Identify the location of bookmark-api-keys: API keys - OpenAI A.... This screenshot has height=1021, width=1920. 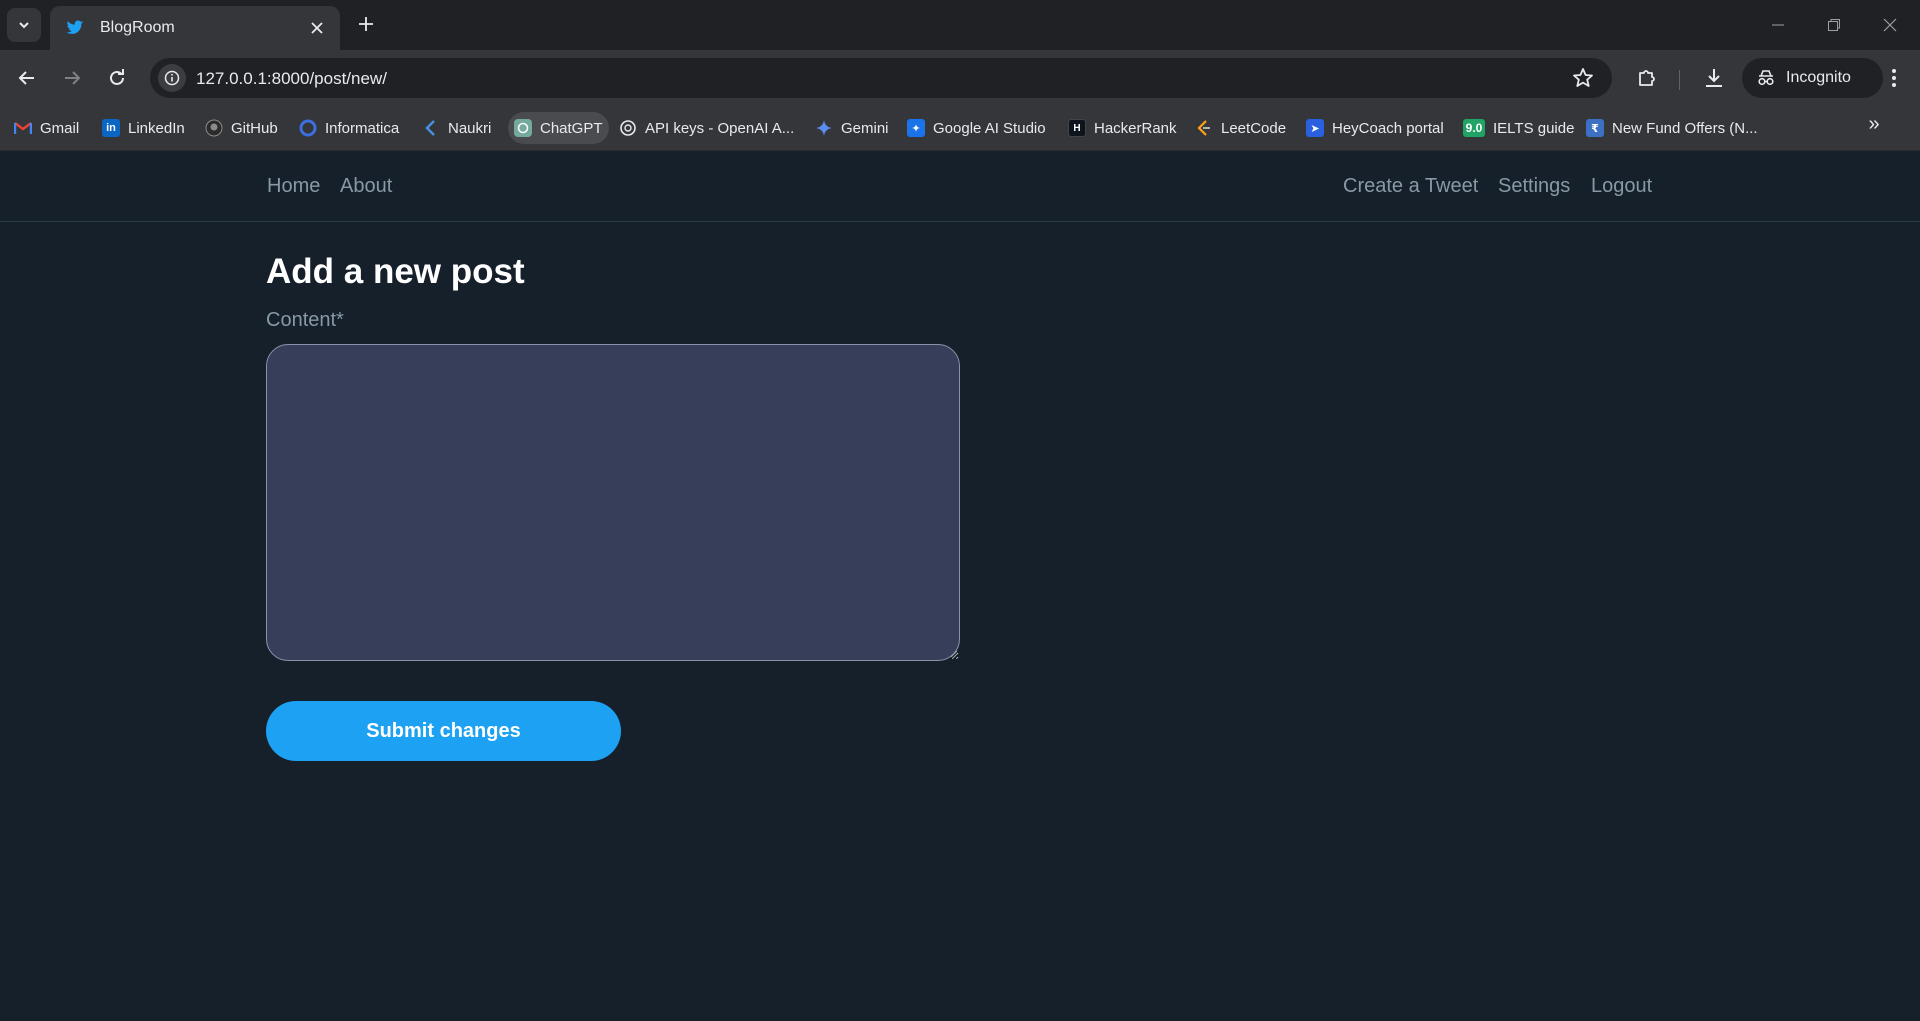
(706, 128).